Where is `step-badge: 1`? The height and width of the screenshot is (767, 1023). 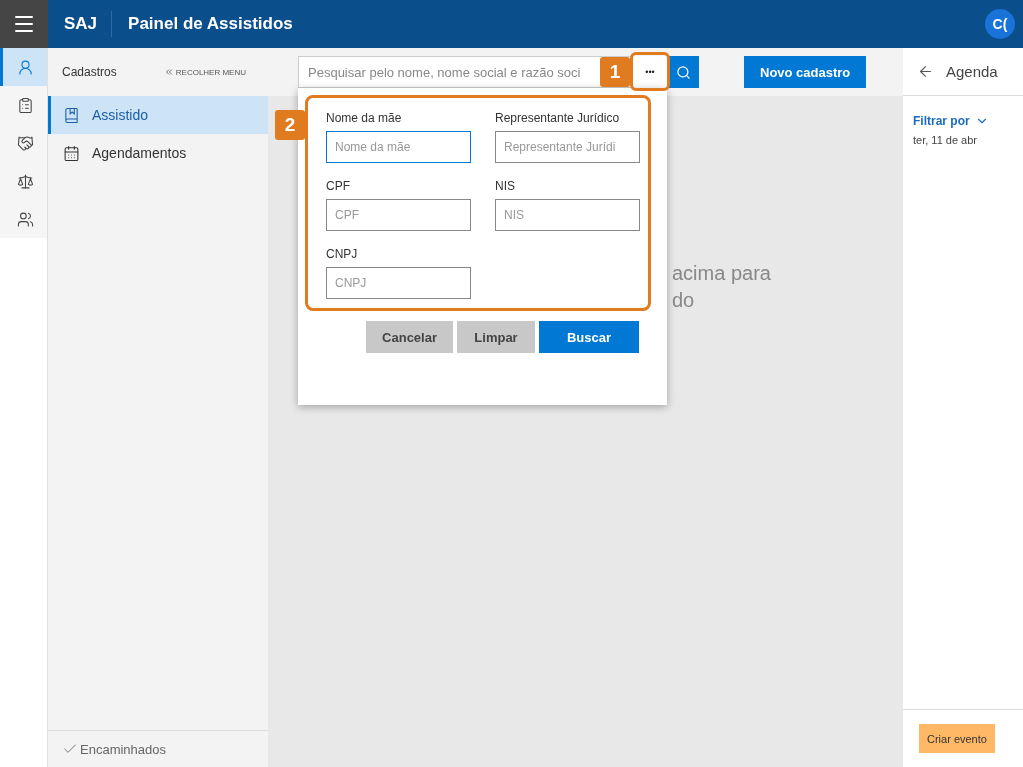
step-badge: 1 is located at coordinates (615, 72).